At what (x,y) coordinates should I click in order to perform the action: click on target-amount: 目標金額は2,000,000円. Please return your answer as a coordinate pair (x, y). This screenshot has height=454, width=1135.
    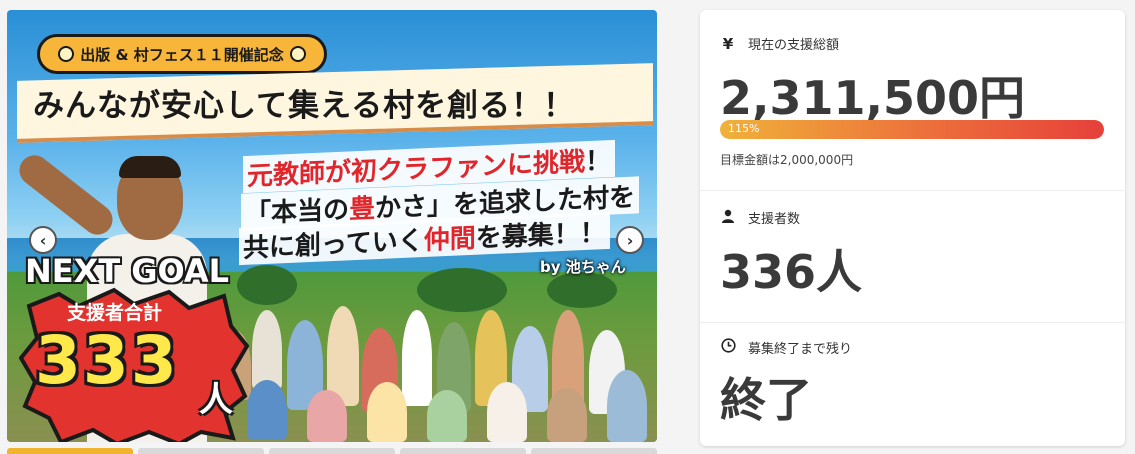
    Looking at the image, I should click on (787, 160).